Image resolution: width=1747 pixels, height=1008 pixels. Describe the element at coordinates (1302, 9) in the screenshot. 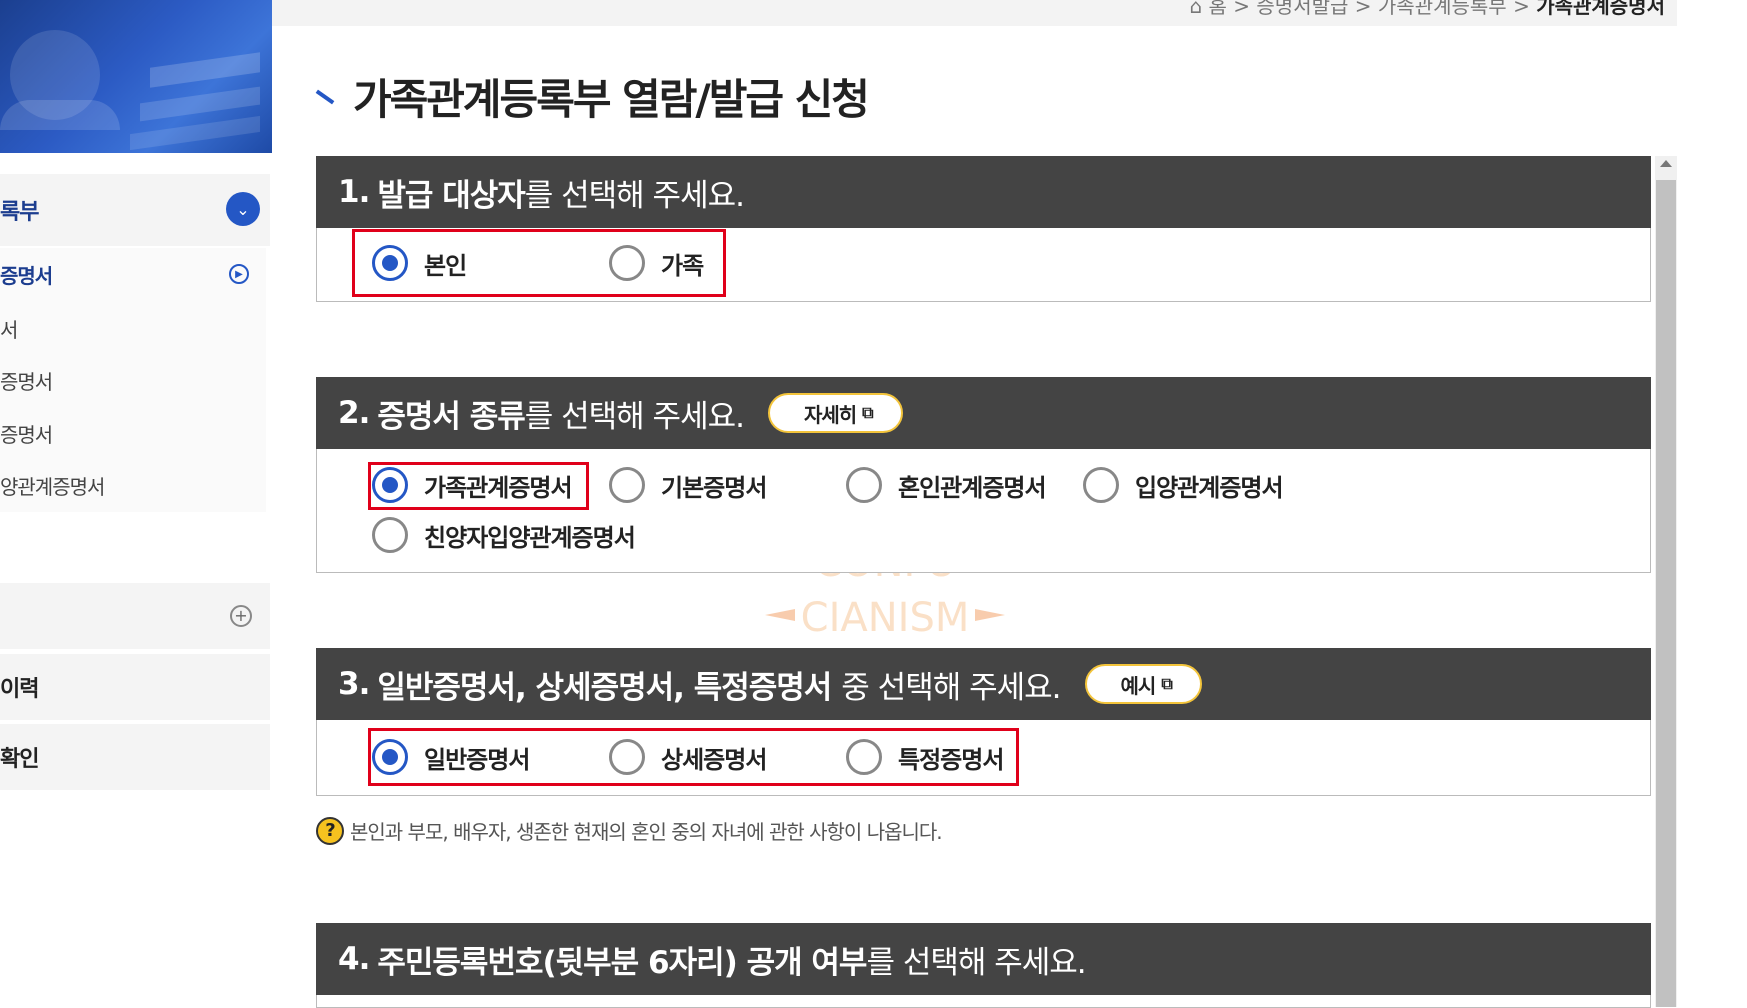

I see `breadcrumb-level1: 증명서발급` at that location.